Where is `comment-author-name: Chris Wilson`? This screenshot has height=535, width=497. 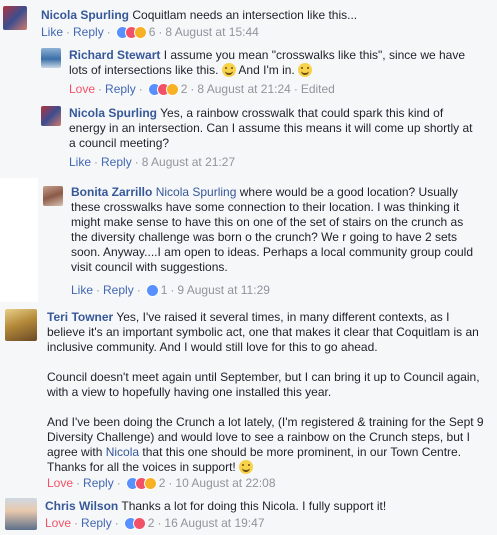 comment-author-name: Chris Wilson is located at coordinates (81, 506).